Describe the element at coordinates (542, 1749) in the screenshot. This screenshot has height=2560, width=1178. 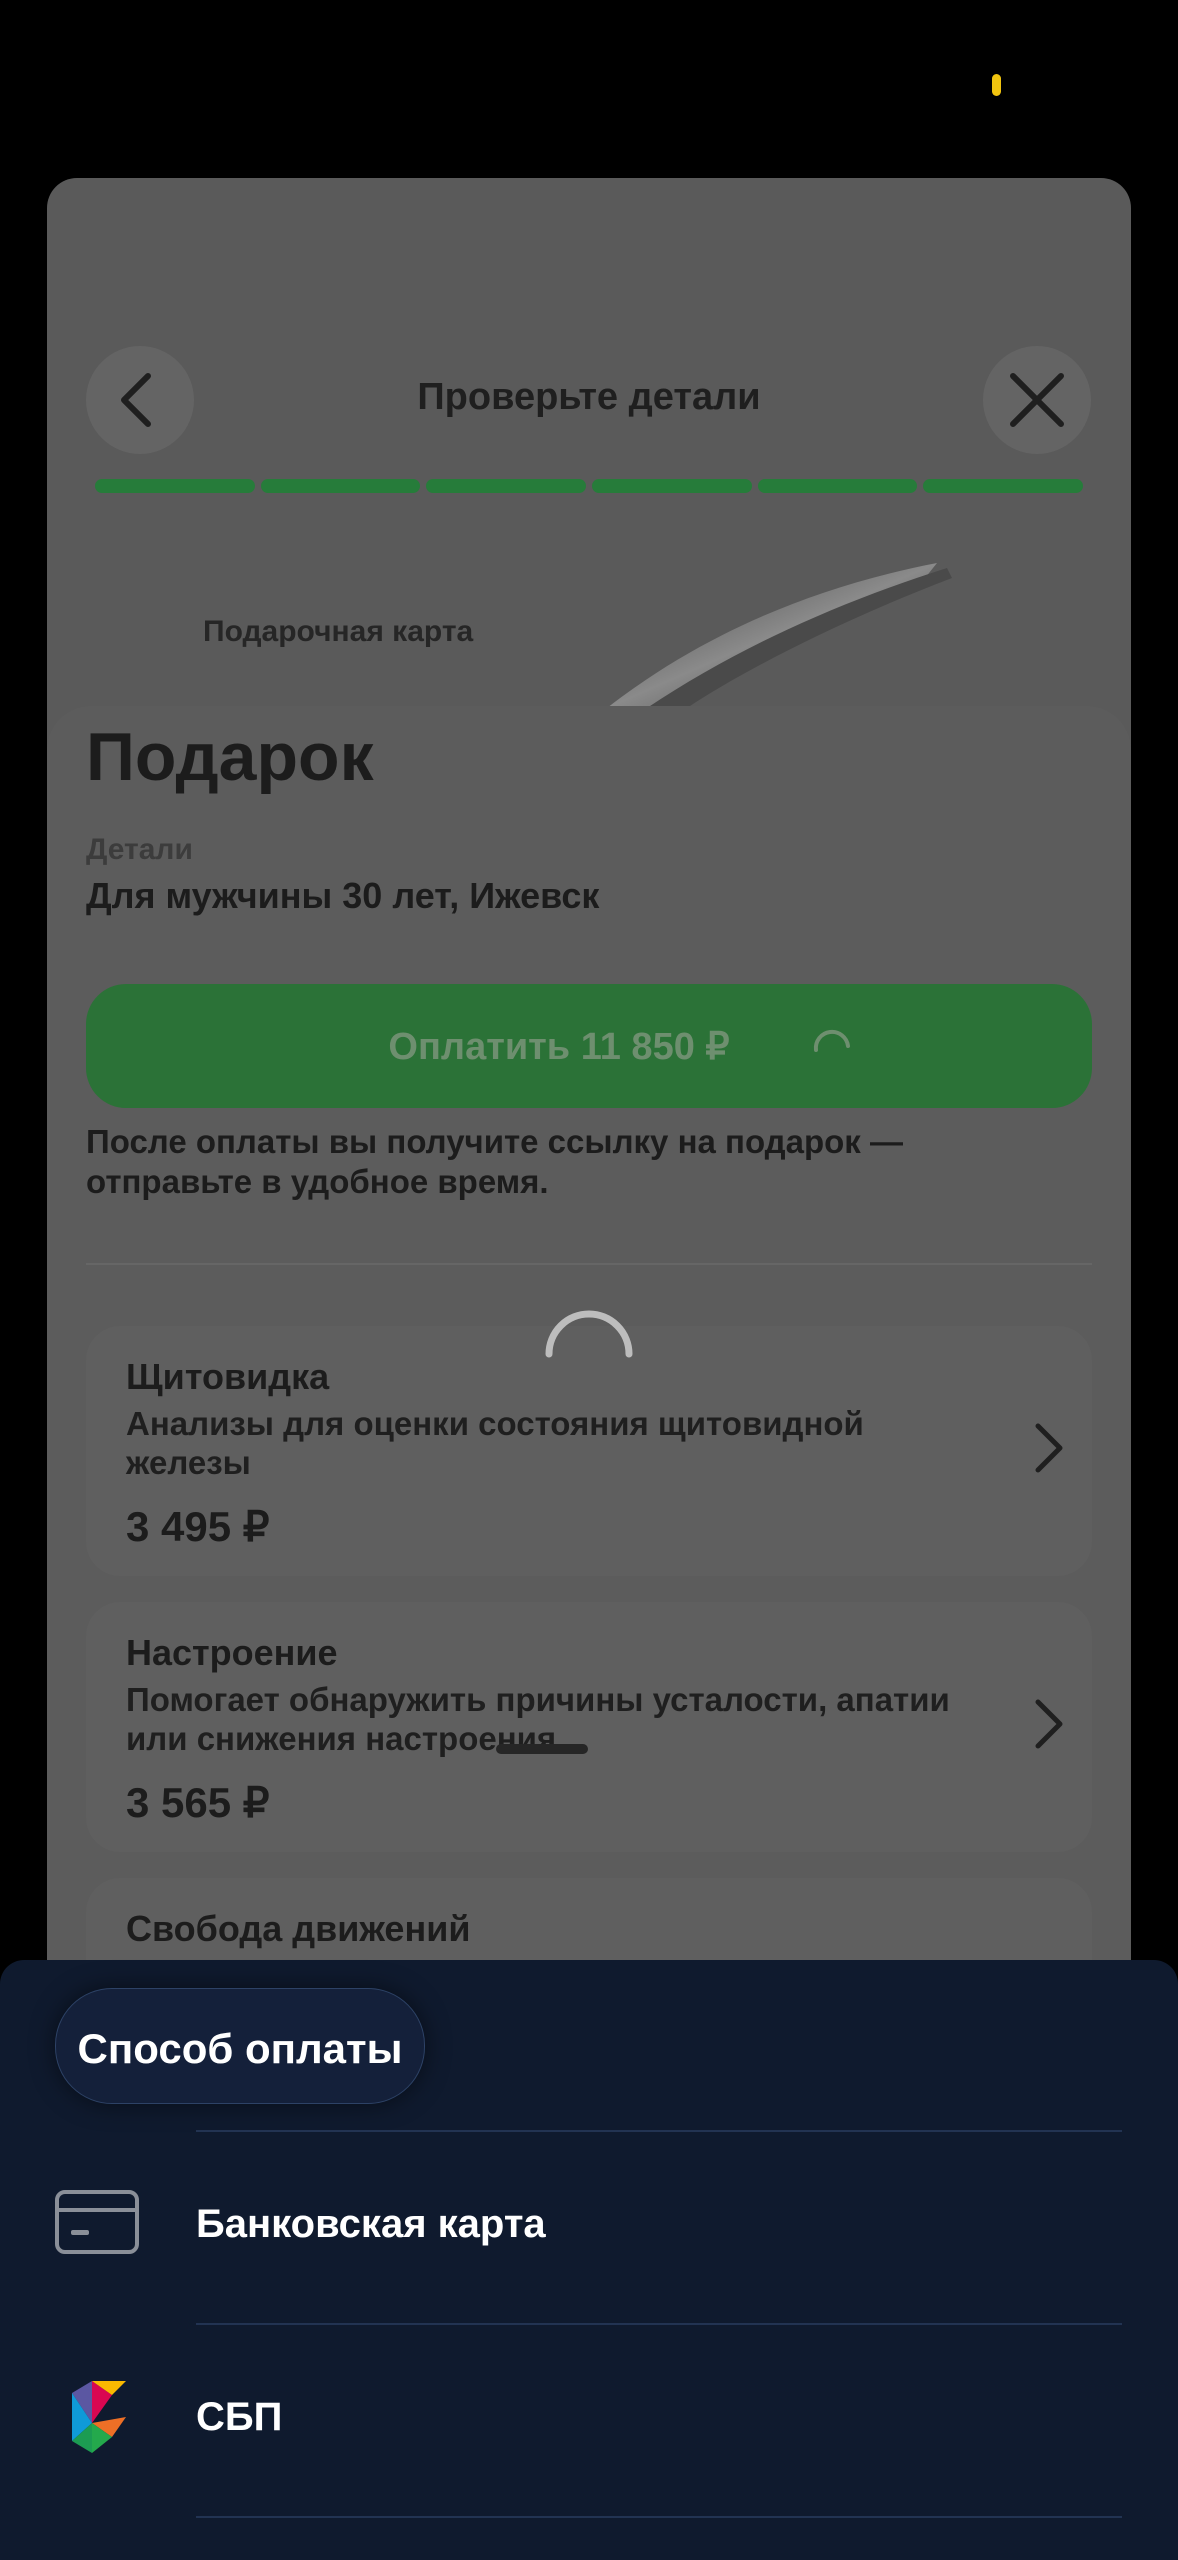
I see `sheet-drag-handle` at that location.